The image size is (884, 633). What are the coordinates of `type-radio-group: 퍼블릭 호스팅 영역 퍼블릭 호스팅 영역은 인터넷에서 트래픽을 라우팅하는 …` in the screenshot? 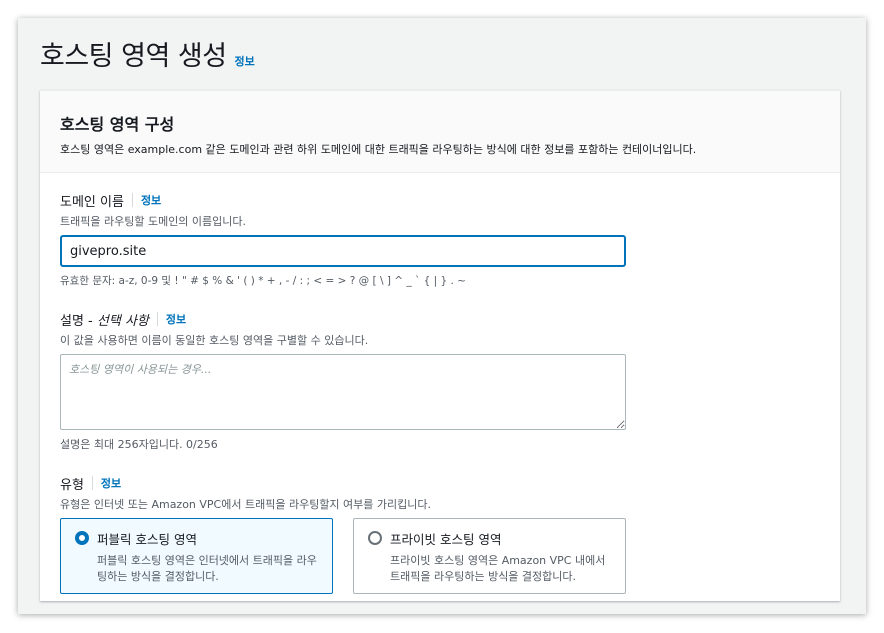 It's located at (440, 556).